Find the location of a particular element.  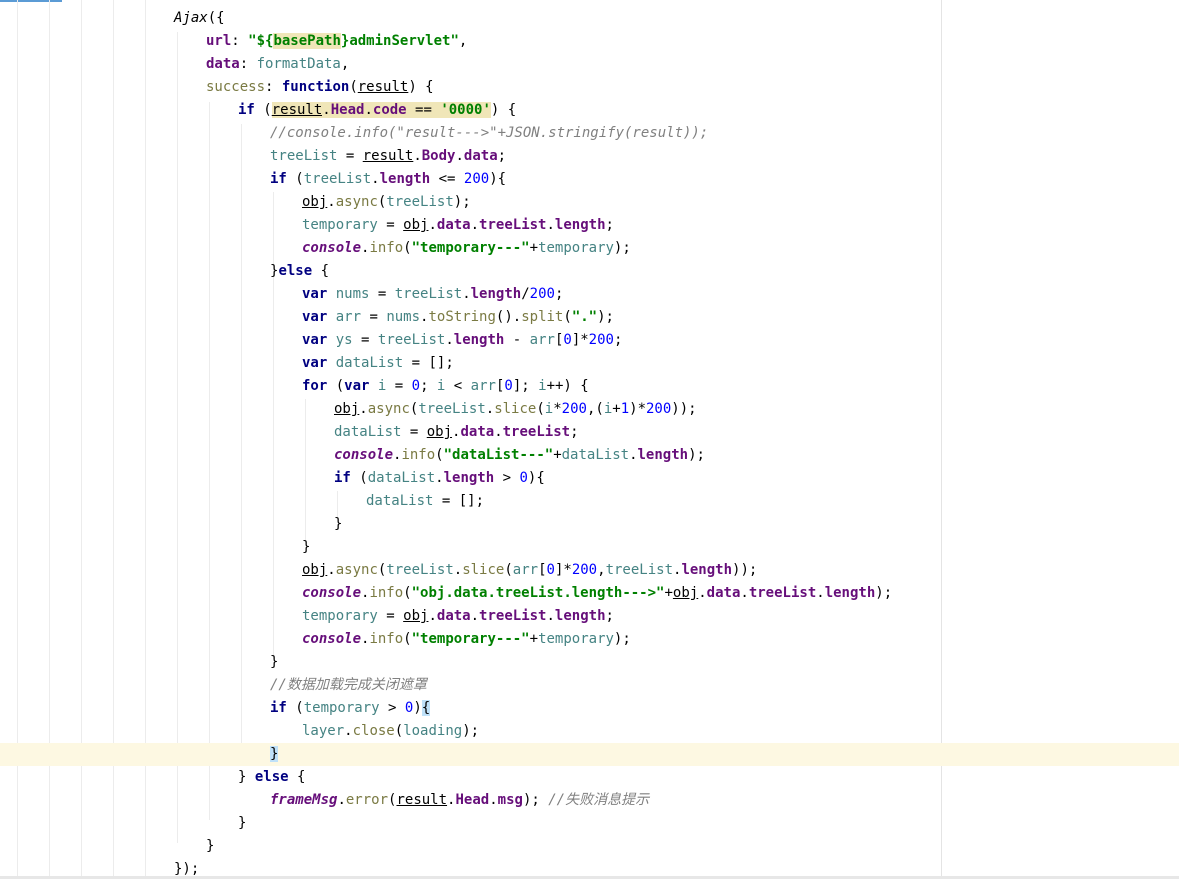

code-line: } else { is located at coordinates (589, 777).